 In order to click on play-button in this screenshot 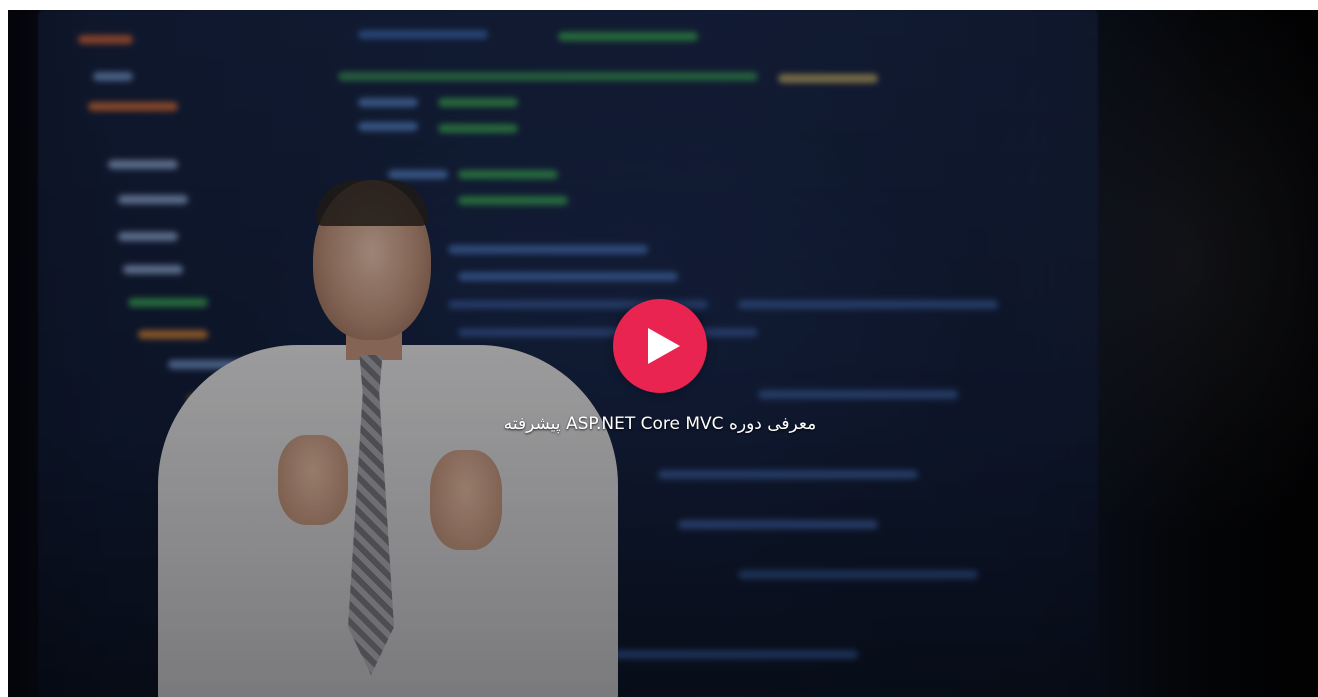, I will do `click(660, 346)`.